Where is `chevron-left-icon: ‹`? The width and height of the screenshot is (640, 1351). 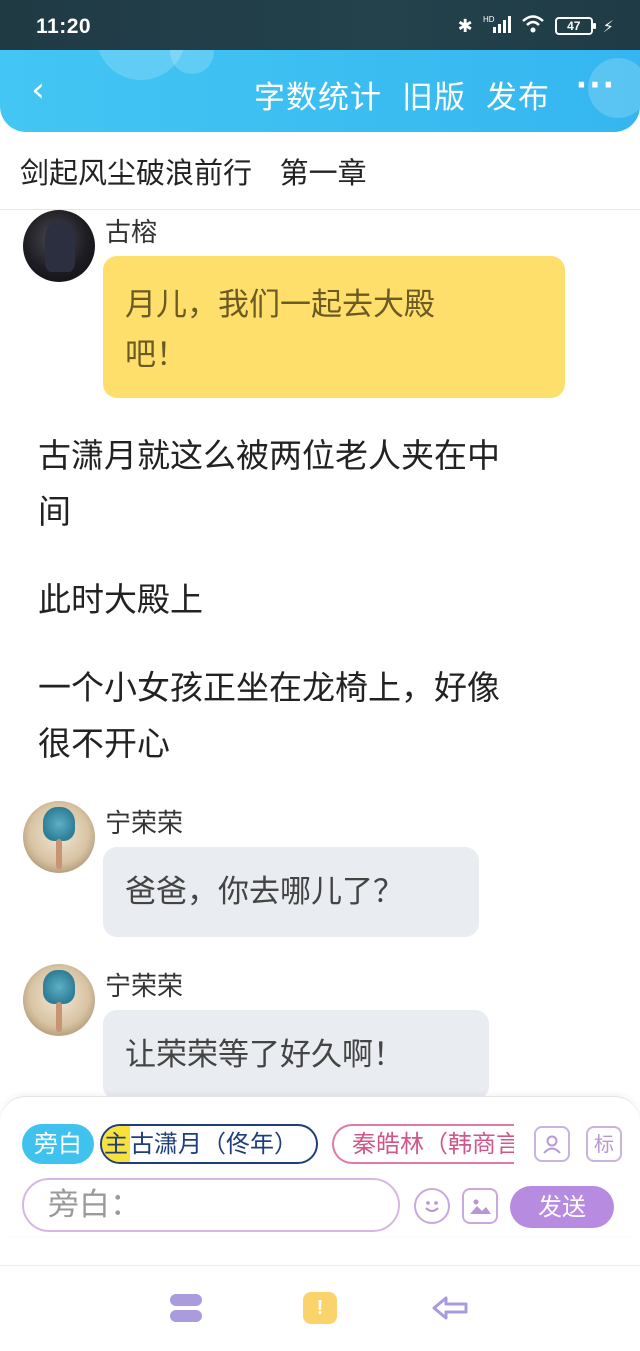
chevron-left-icon: ‹ is located at coordinates (38, 90).